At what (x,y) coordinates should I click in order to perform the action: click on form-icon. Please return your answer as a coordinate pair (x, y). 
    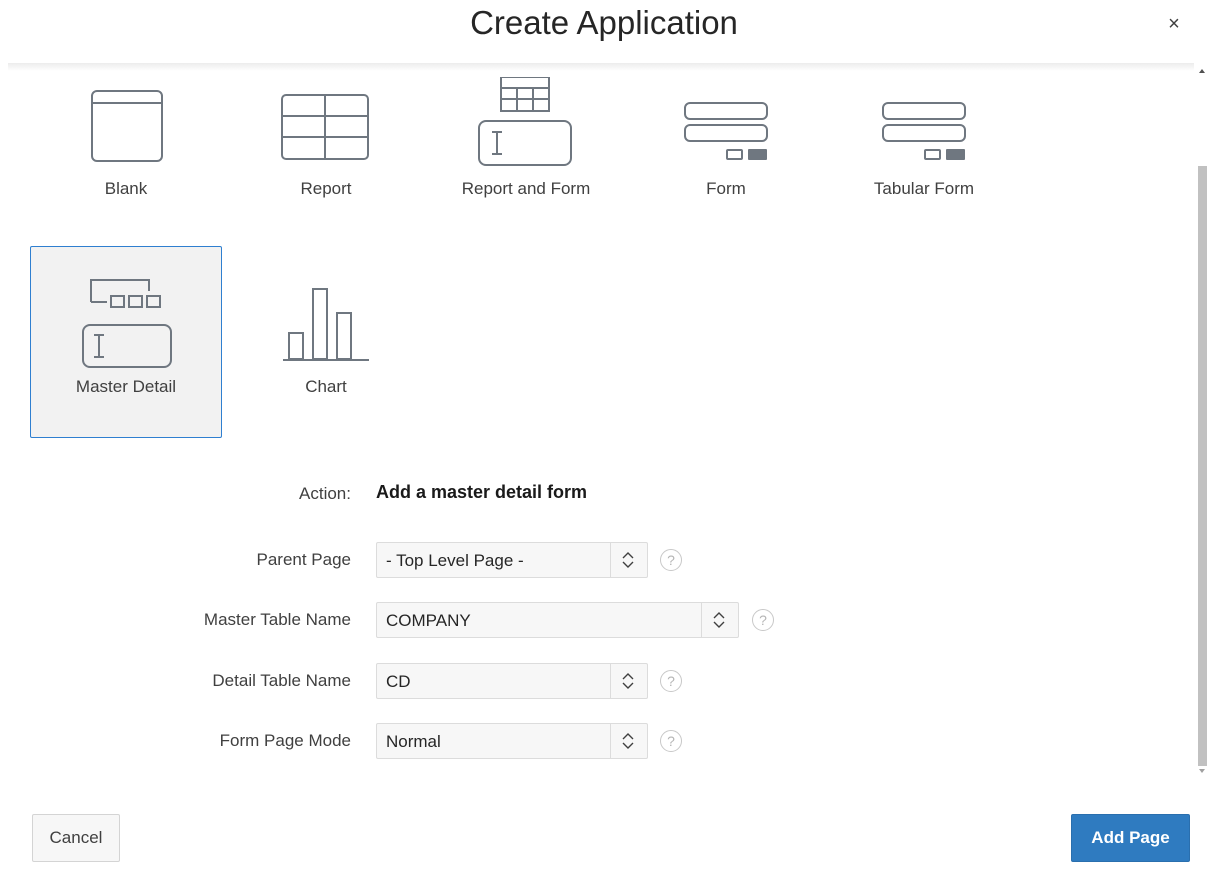
    Looking at the image, I should click on (726, 131).